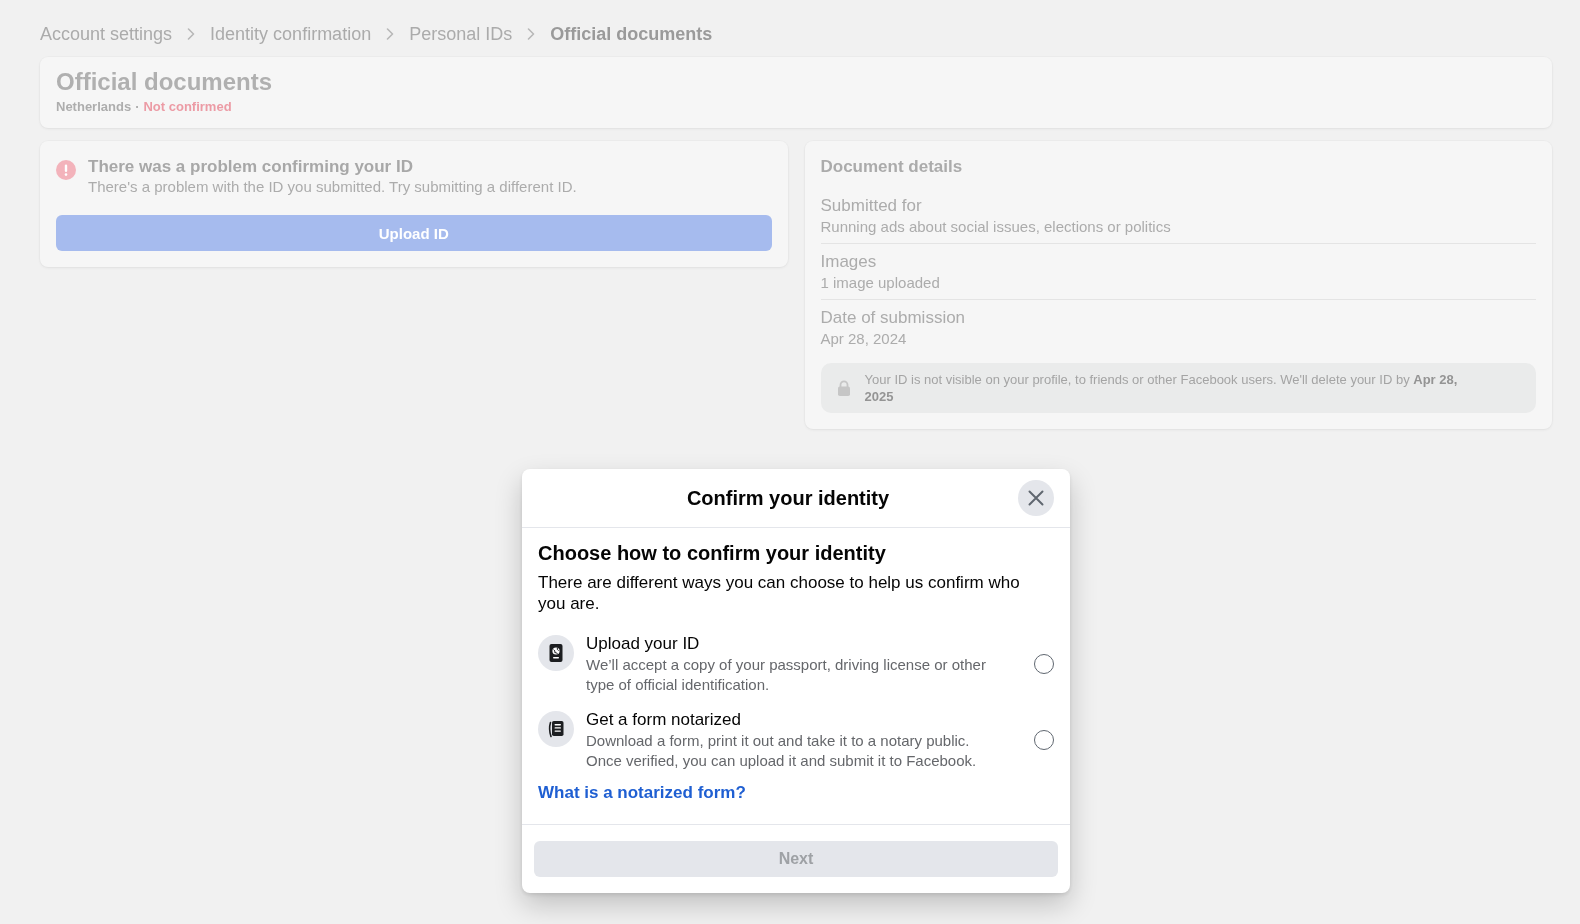 Image resolution: width=1580 pixels, height=924 pixels. Describe the element at coordinates (871, 206) in the screenshot. I see `detail-label: Submitted for` at that location.